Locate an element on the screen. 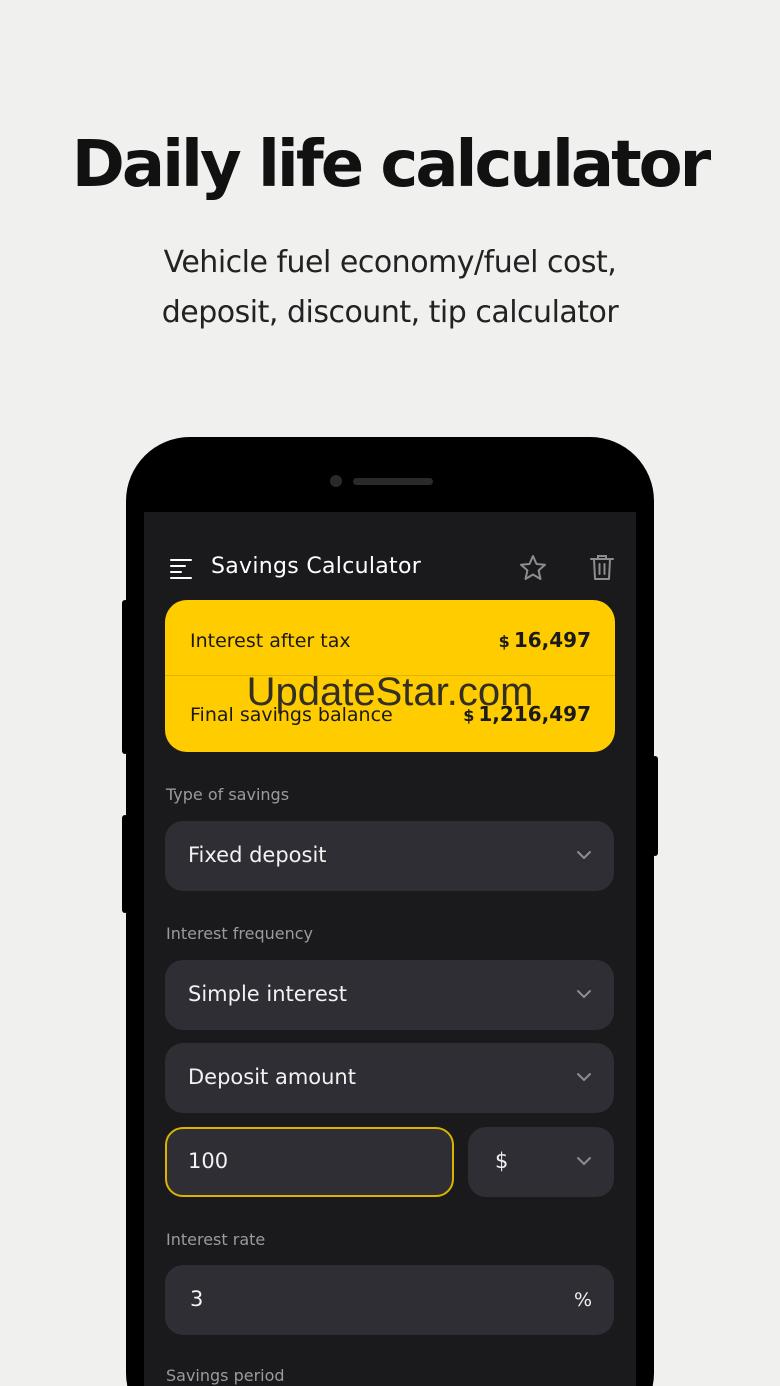 Image resolution: width=780 pixels, height=1386 pixels. type-of-savings-select: Fixed deposit is located at coordinates (389, 856).